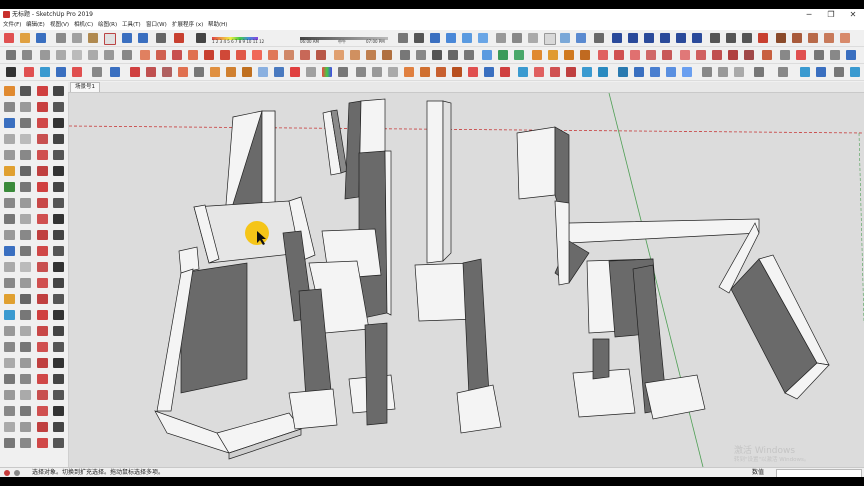 The image size is (864, 486). What do you see at coordinates (59, 25) in the screenshot?
I see `menu-view: 视图(V)` at bounding box center [59, 25].